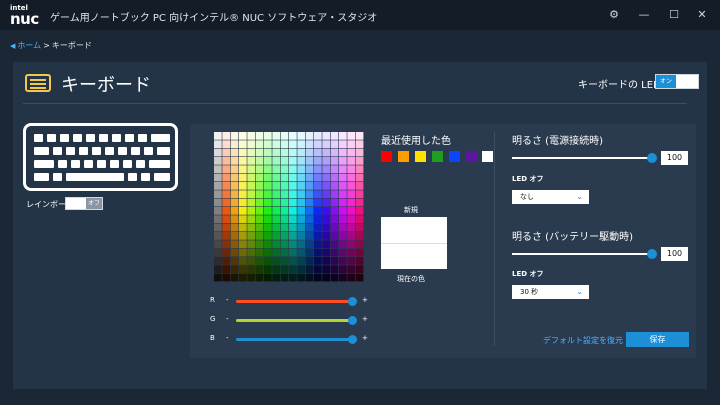 The image size is (720, 405). What do you see at coordinates (100, 157) in the screenshot?
I see `keyboard-zone-card` at bounding box center [100, 157].